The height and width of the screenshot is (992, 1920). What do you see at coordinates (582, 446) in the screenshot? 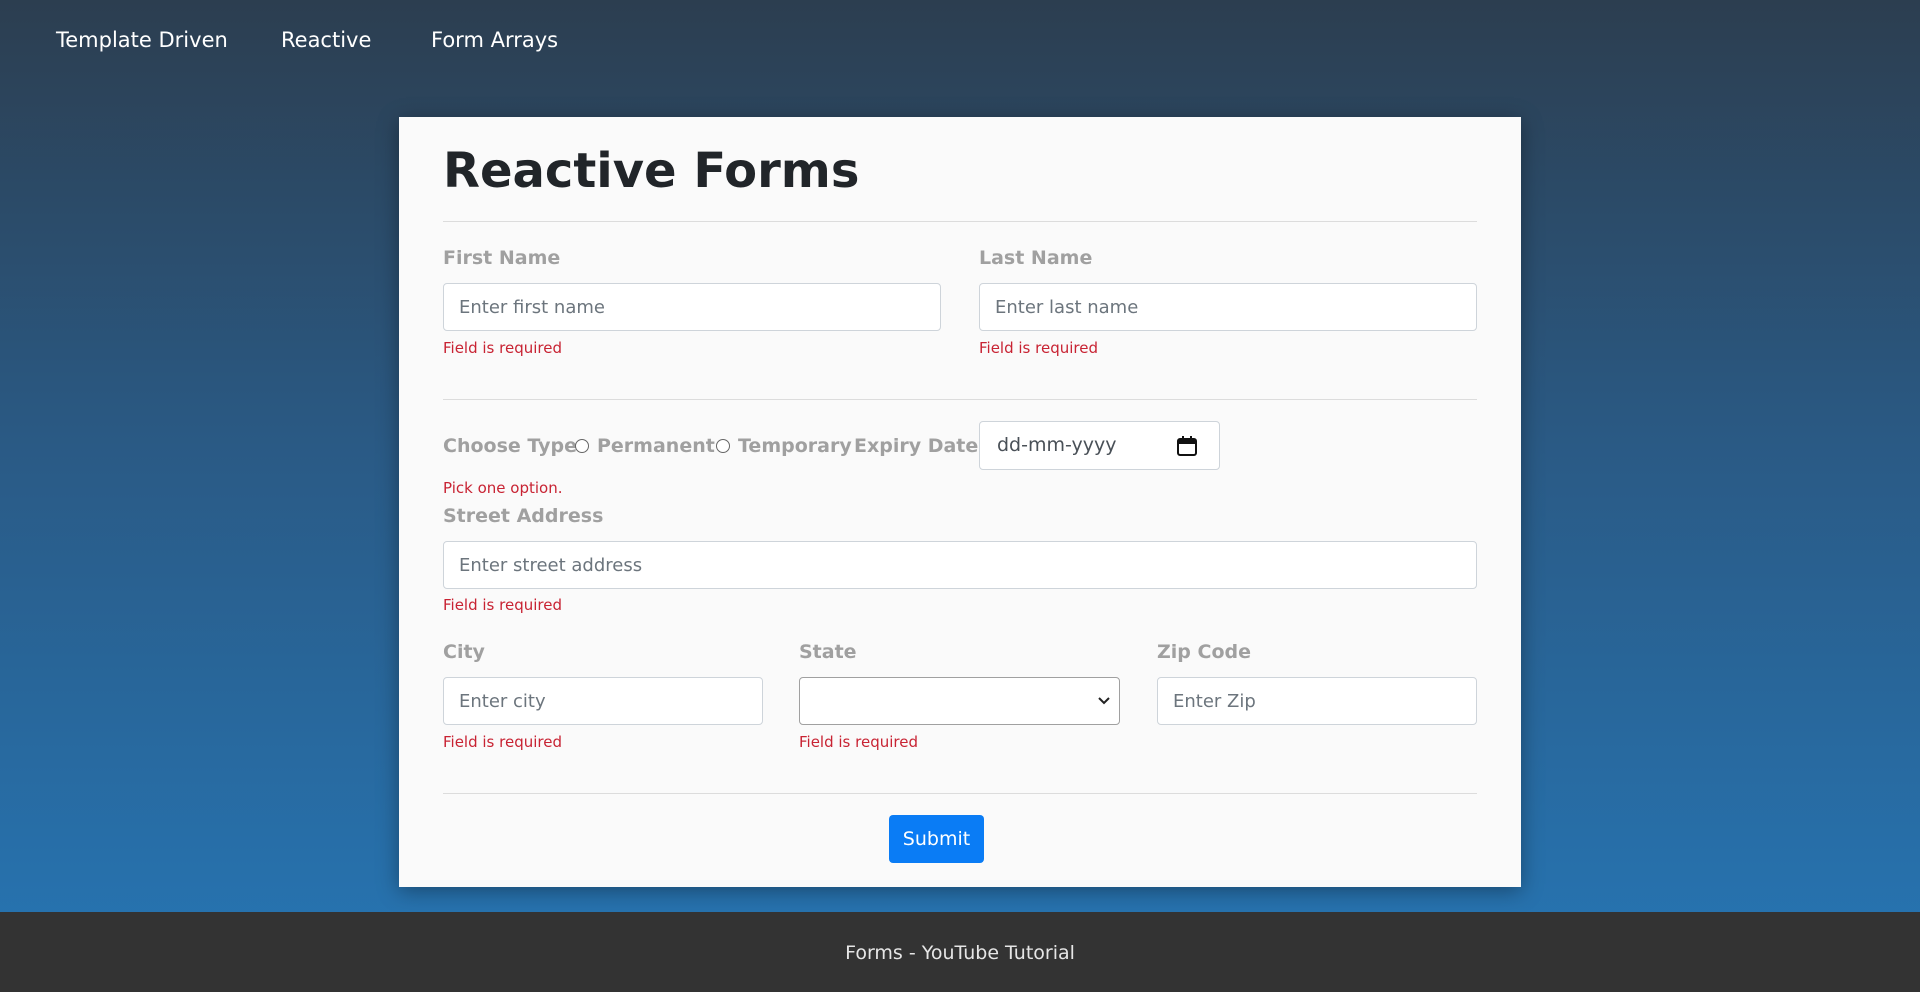
I see `radio-permanent` at bounding box center [582, 446].